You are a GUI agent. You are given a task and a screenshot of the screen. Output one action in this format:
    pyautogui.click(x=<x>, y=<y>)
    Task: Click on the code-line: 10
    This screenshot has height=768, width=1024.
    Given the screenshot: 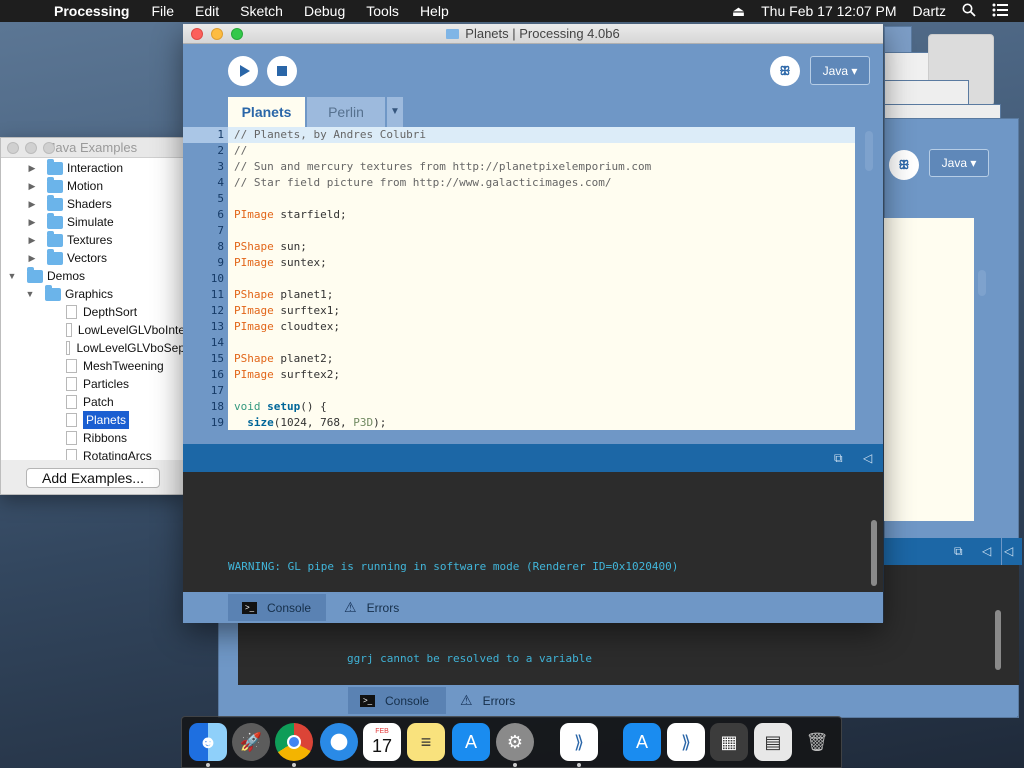 What is the action you would take?
    pyautogui.click(x=519, y=279)
    